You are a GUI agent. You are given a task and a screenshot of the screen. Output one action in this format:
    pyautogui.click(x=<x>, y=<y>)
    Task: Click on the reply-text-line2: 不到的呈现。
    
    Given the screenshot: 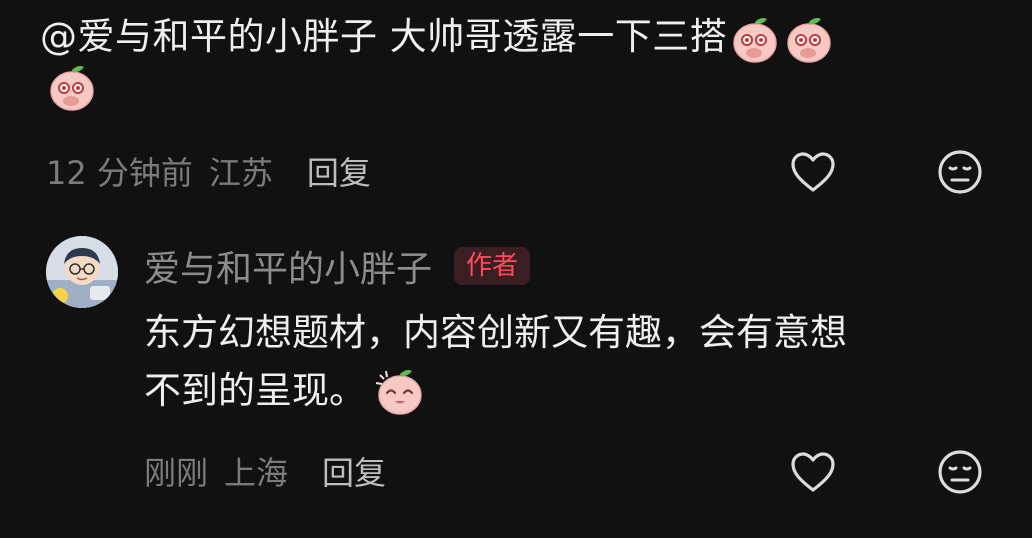 What is the action you would take?
    pyautogui.click(x=255, y=390)
    